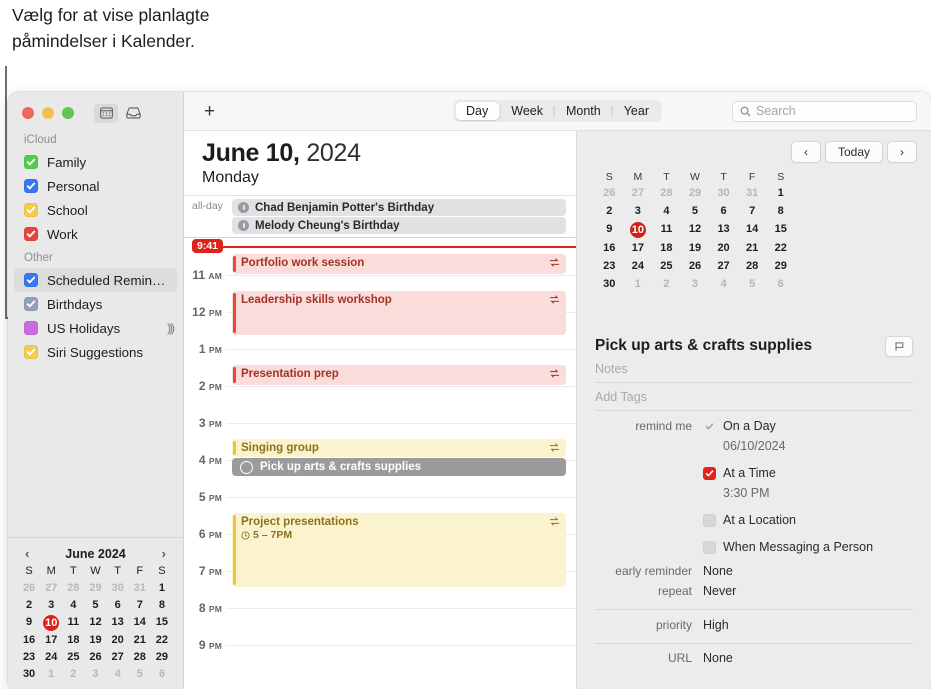  I want to click on sidebar-mini-day: 7, so click(140, 605).